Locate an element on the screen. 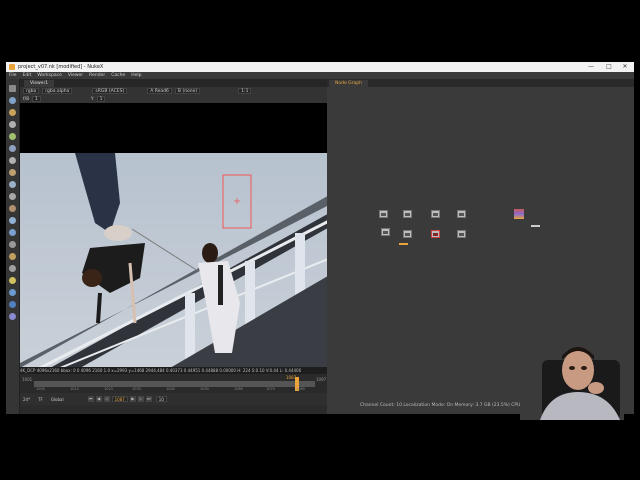 The height and width of the screenshot is (480, 640). menu-workspace: Workspace is located at coordinates (49, 75).